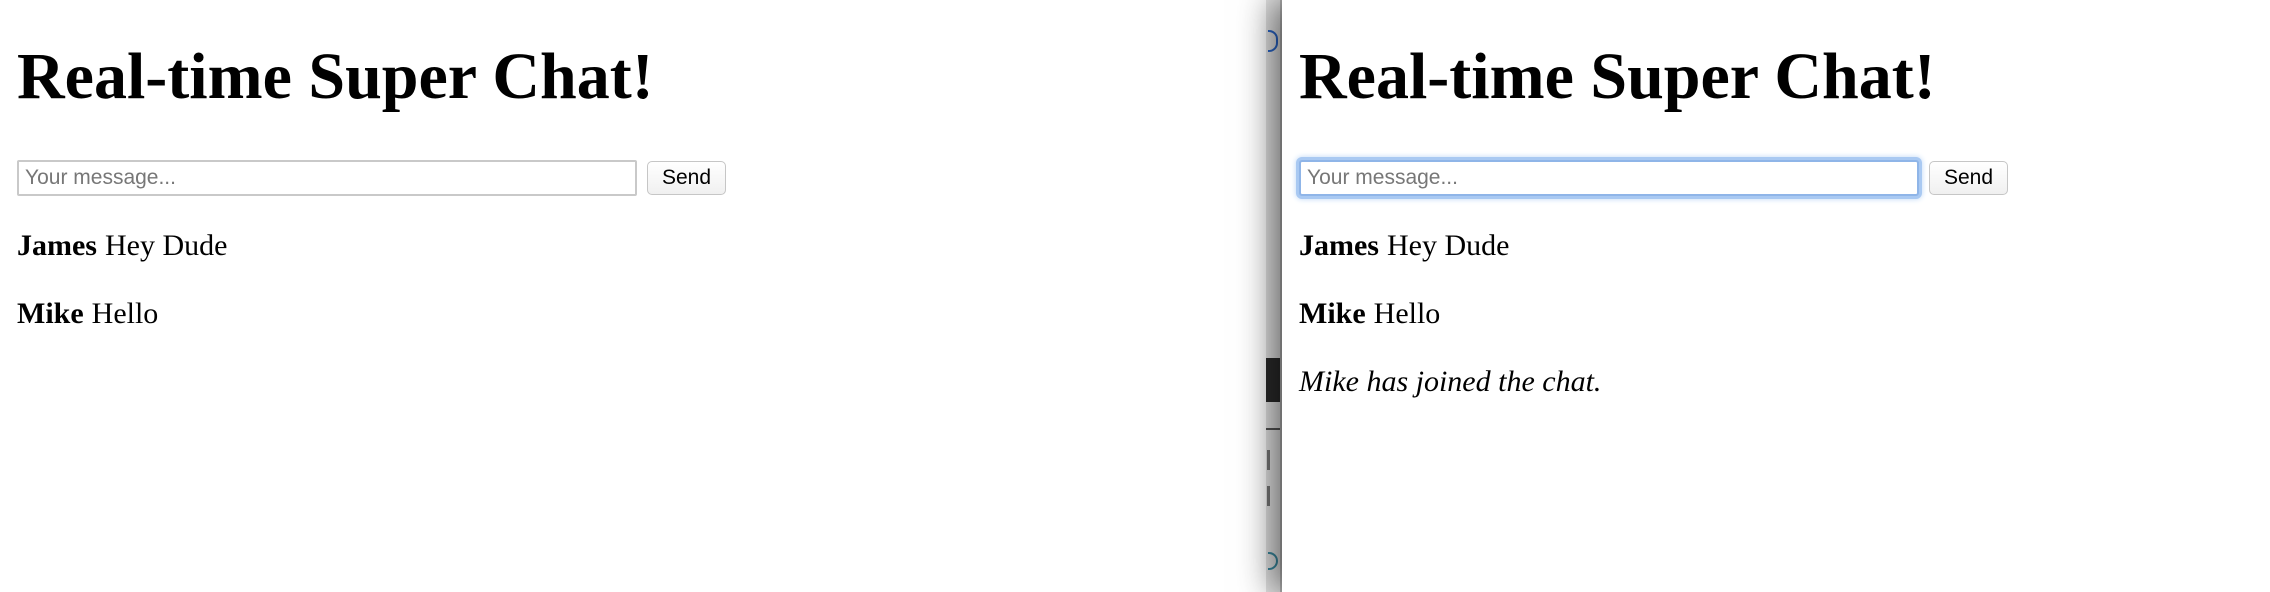  I want to click on system-message: Mike has joined the chat., so click(1450, 396).